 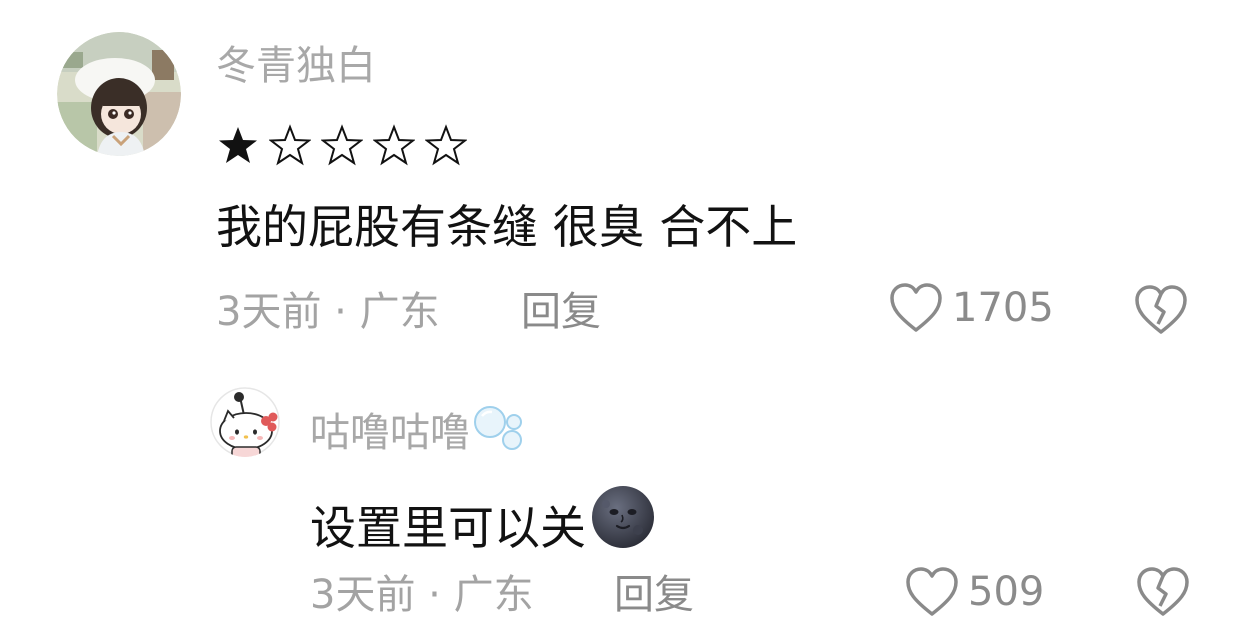 I want to click on like-button: 509, so click(x=974, y=592).